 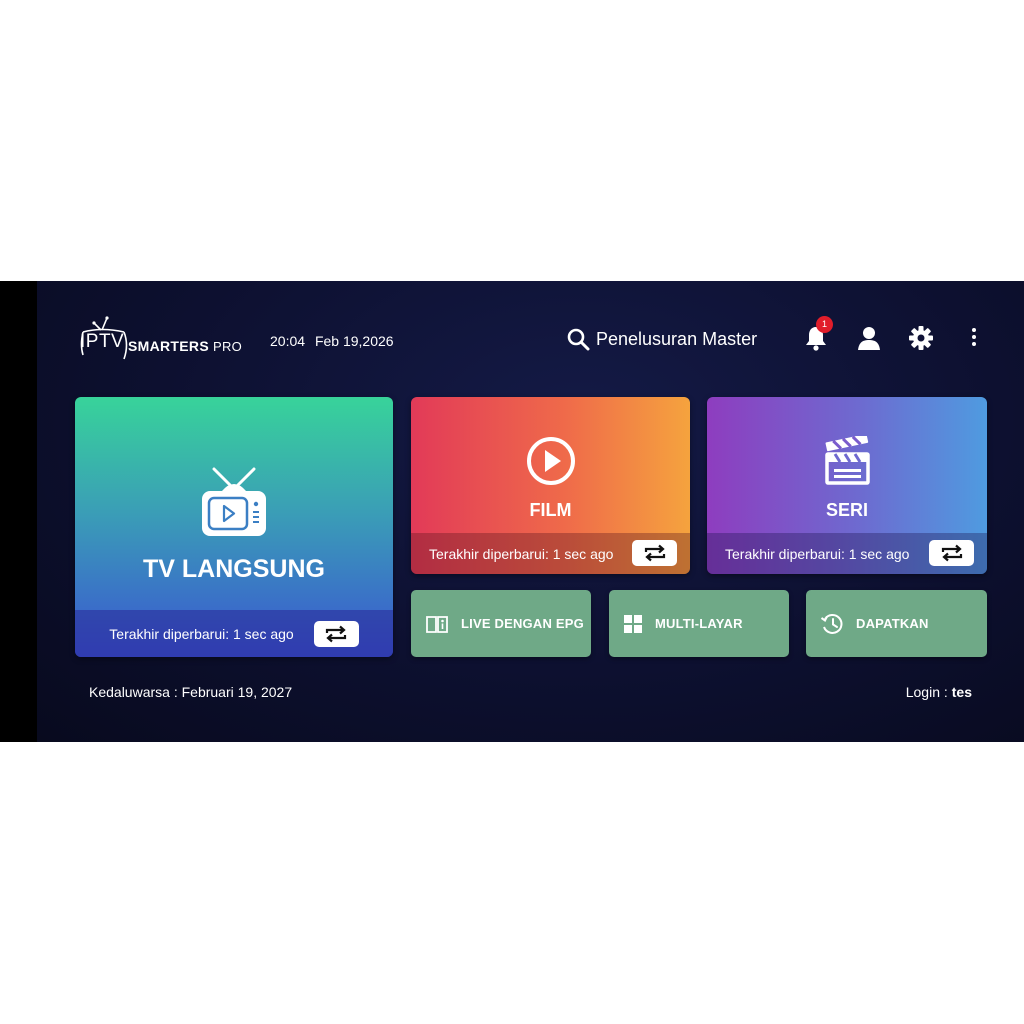 I want to click on master-search-button: Penelusuran Master, so click(x=661, y=339).